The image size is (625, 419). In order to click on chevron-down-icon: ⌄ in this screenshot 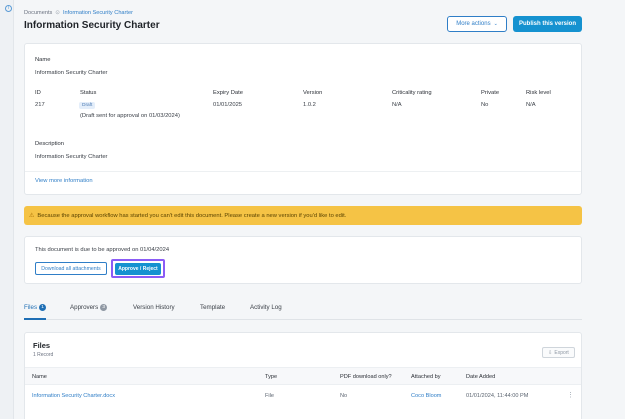, I will do `click(495, 24)`.